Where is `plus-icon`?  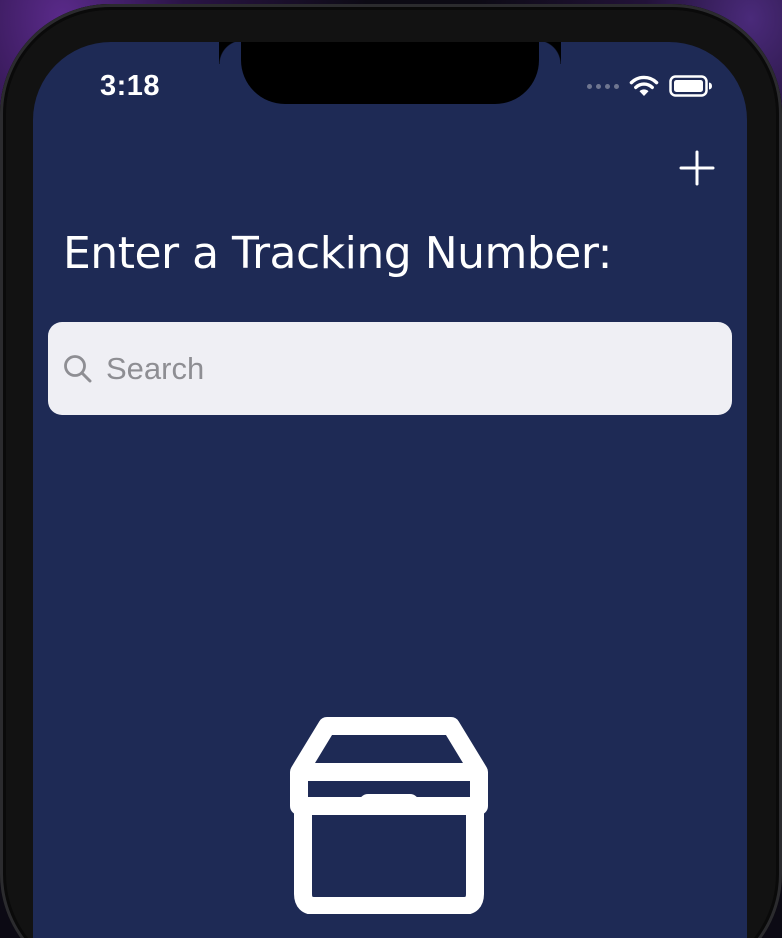 plus-icon is located at coordinates (697, 168).